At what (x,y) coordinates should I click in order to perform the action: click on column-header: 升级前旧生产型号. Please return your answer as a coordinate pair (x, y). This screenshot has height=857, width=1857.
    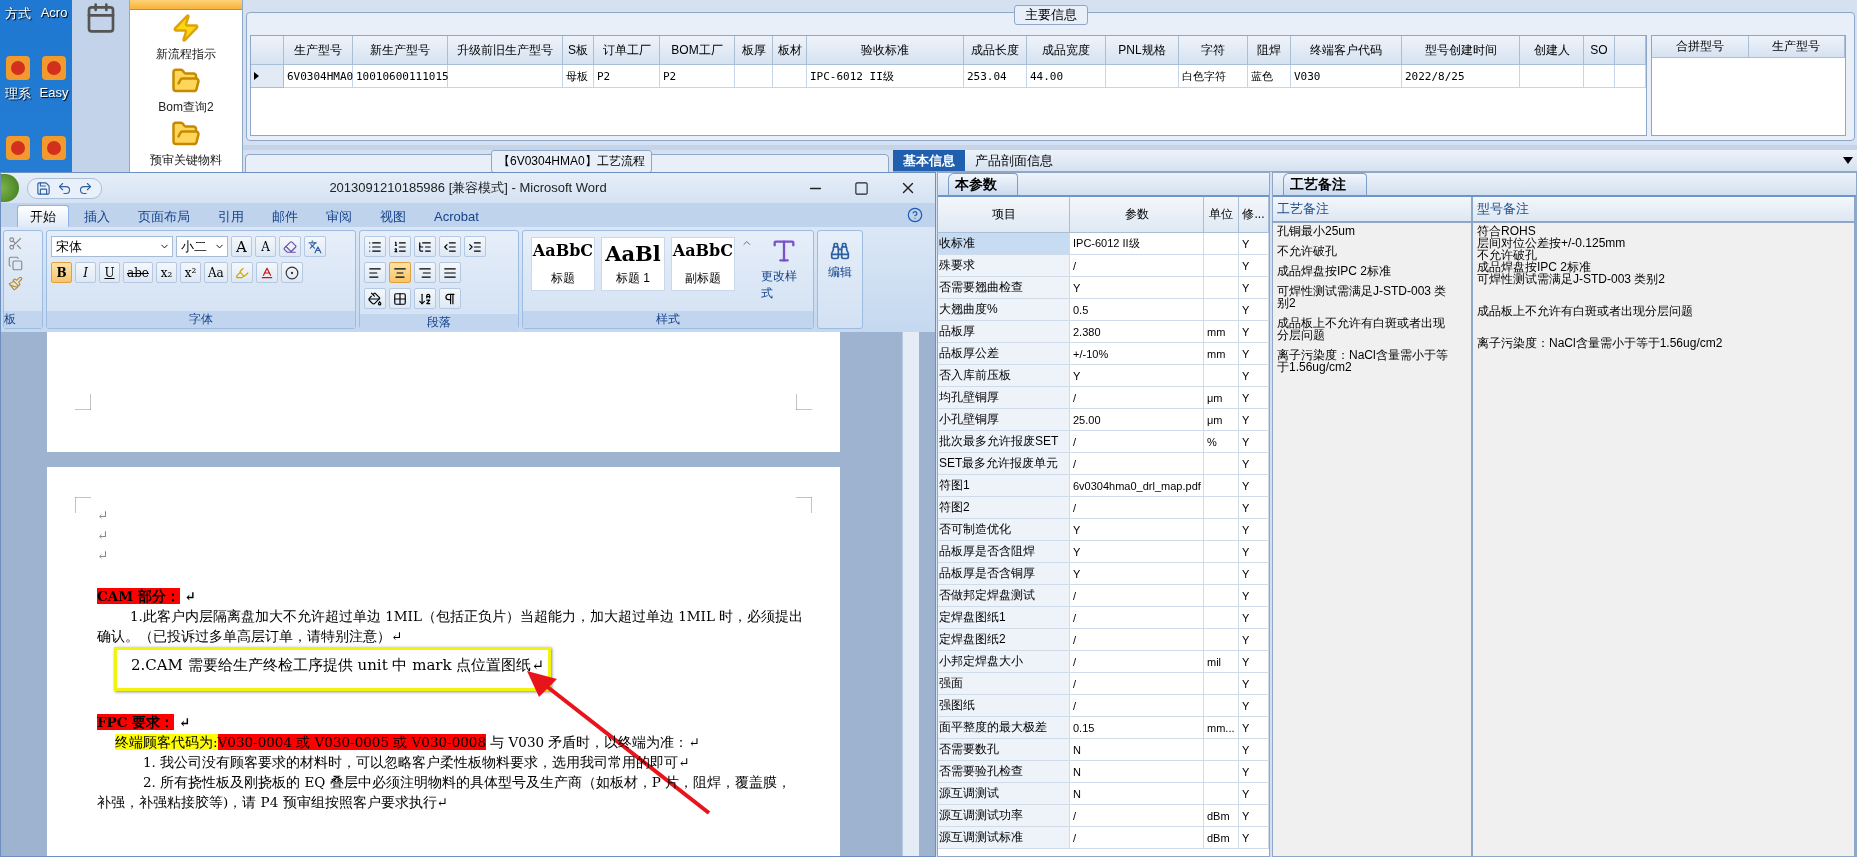
    Looking at the image, I should click on (505, 50).